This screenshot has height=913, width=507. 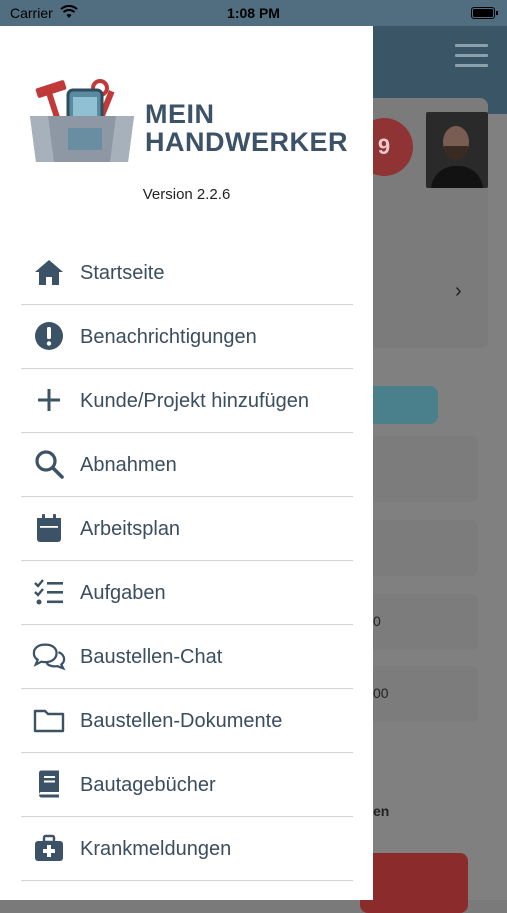 I want to click on menu-item-benachrichtigungen: Benachrichtigungen, so click(x=187, y=337).